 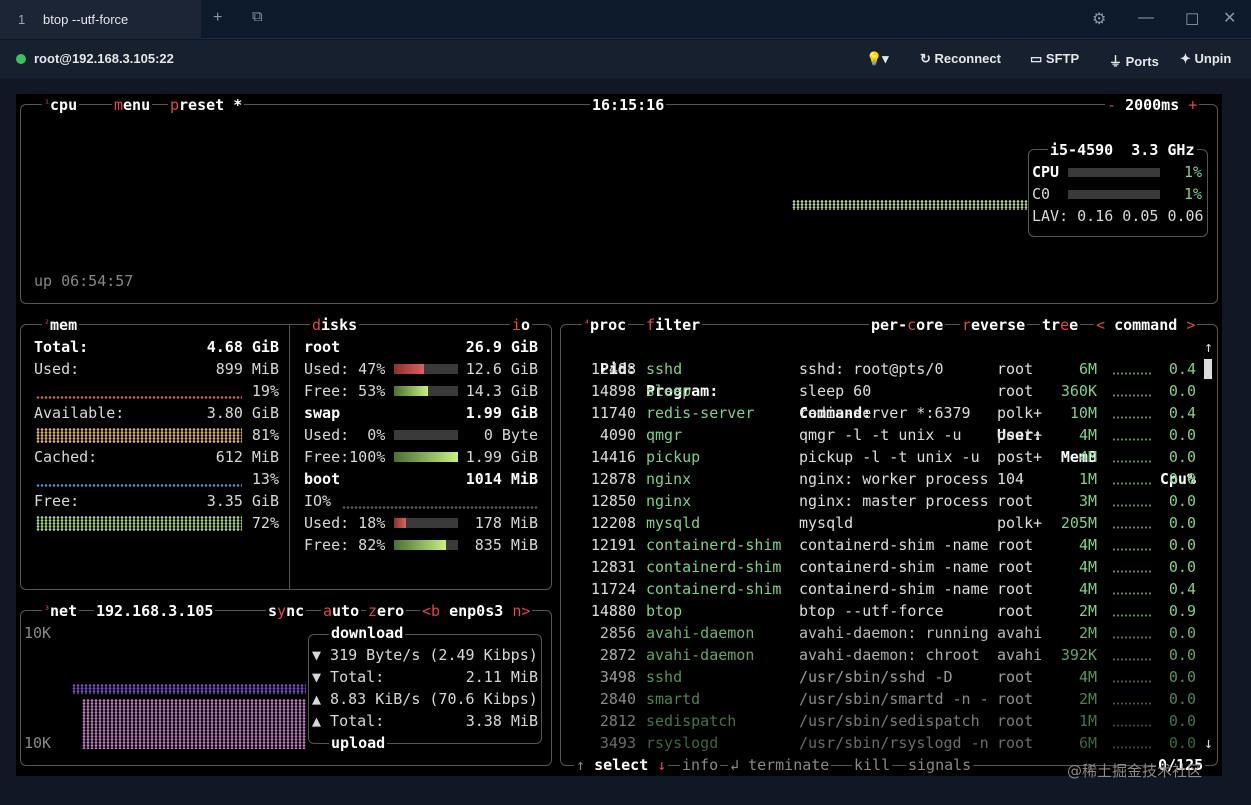 I want to click on proc-row: 12488 sshd sshd: root@pts/0 root 6M 0.4, so click(x=894, y=369).